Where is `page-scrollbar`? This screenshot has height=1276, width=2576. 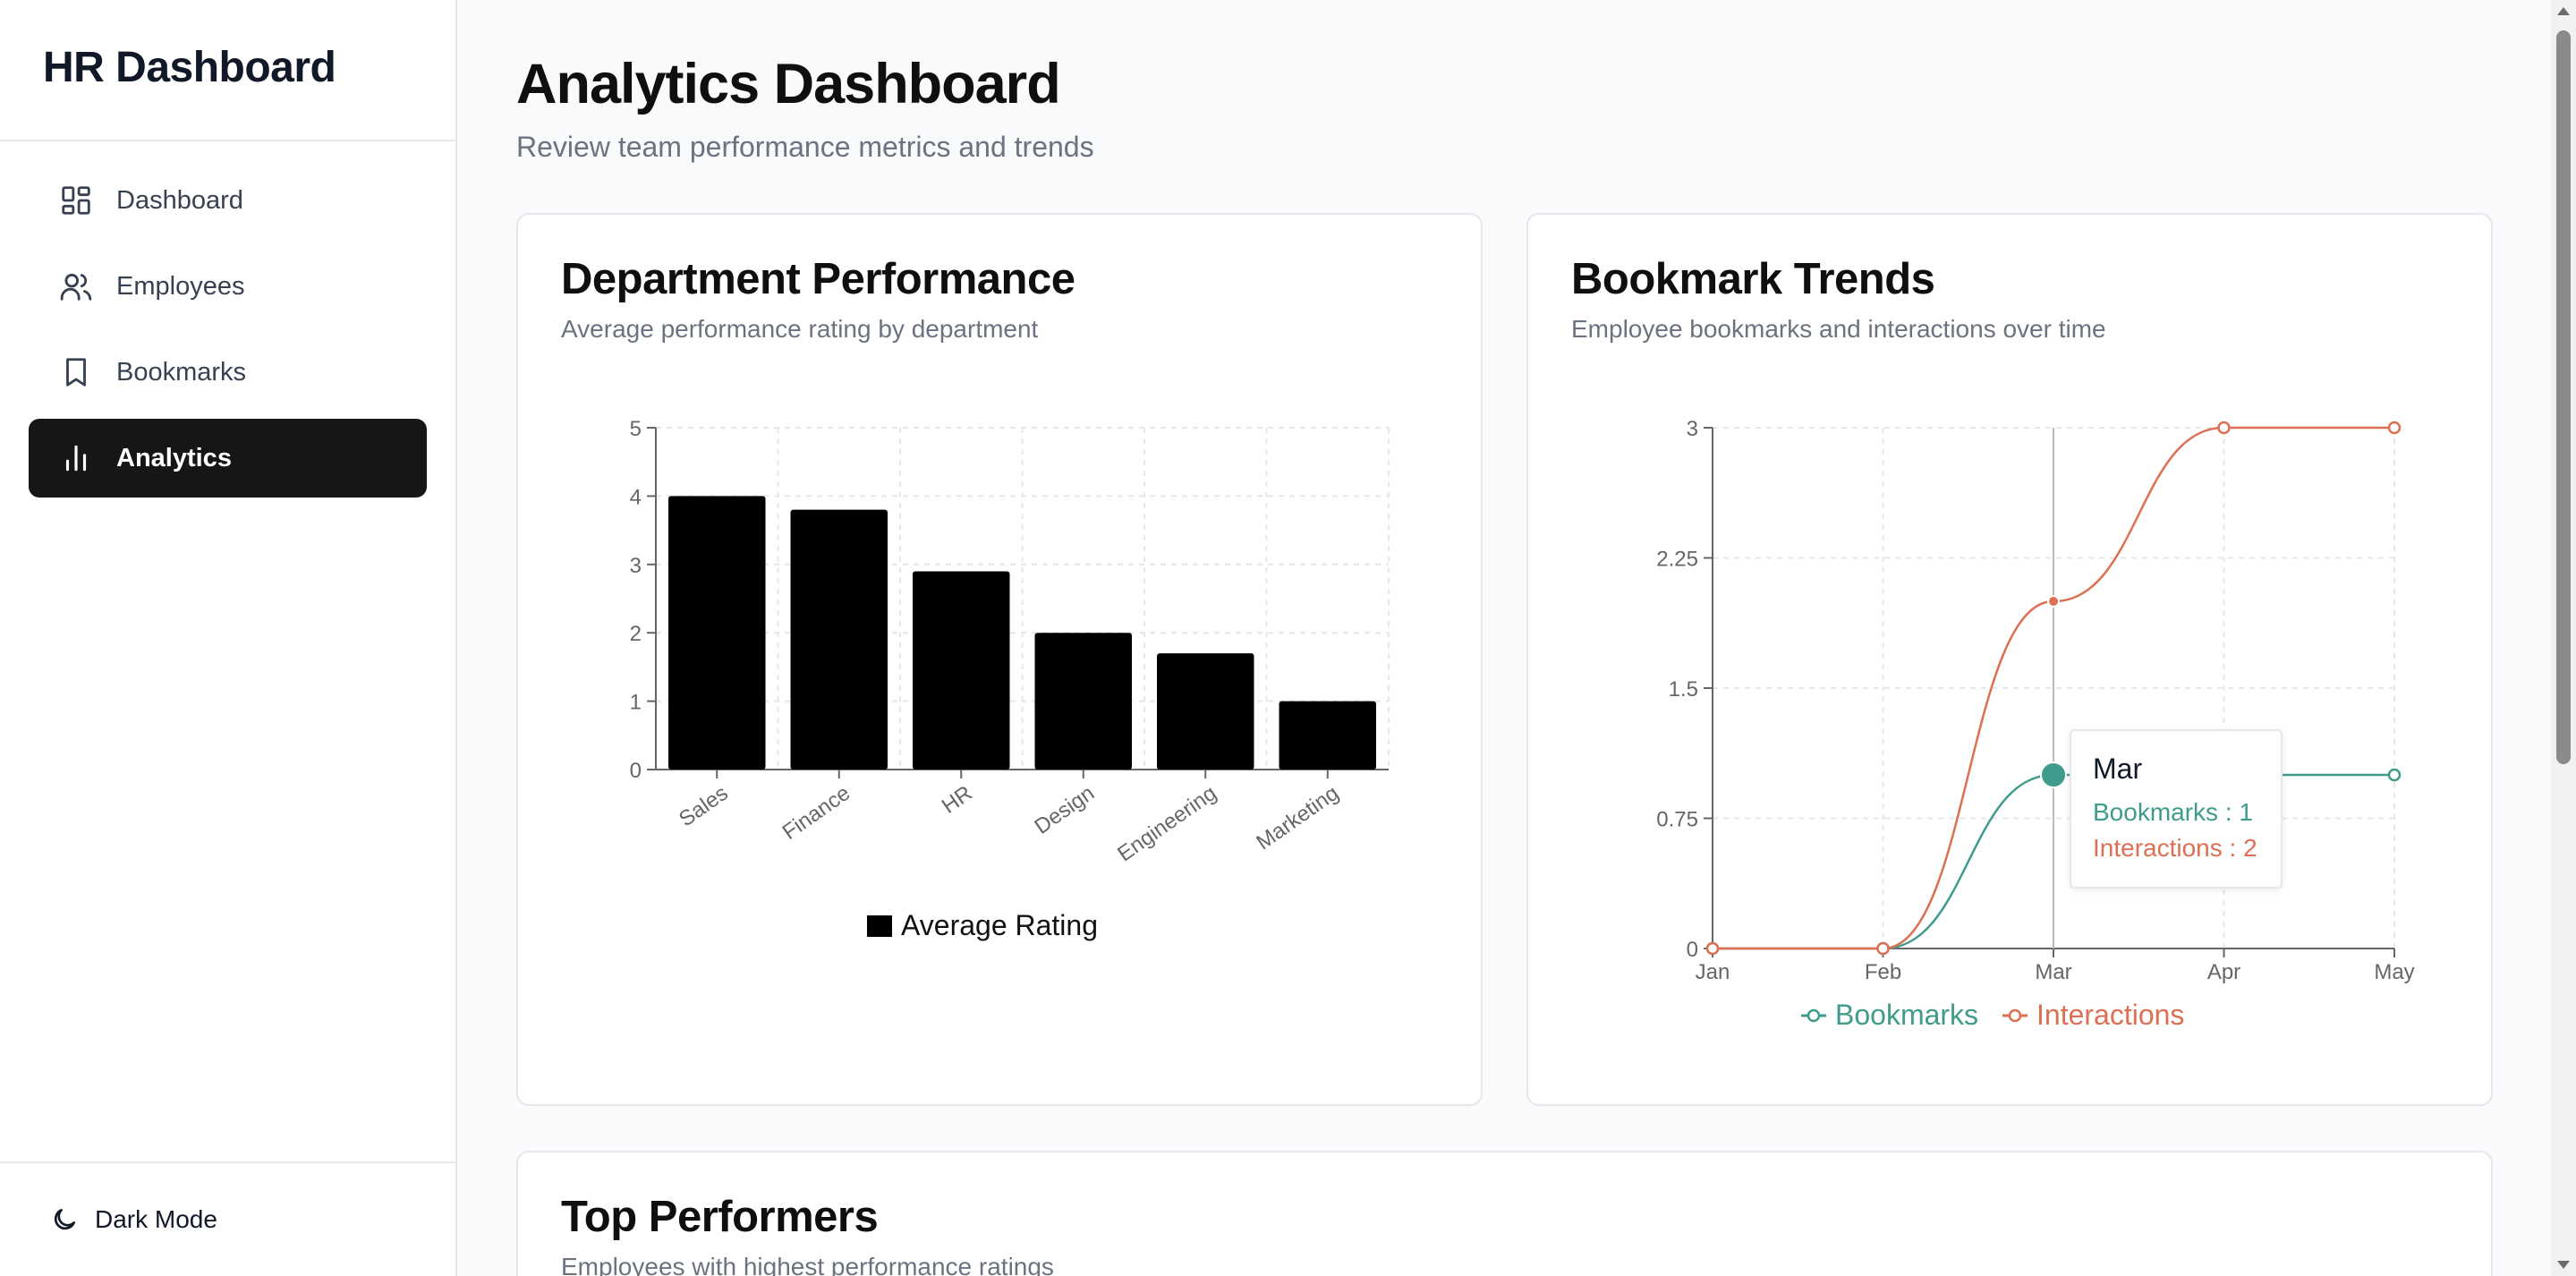 page-scrollbar is located at coordinates (2563, 638).